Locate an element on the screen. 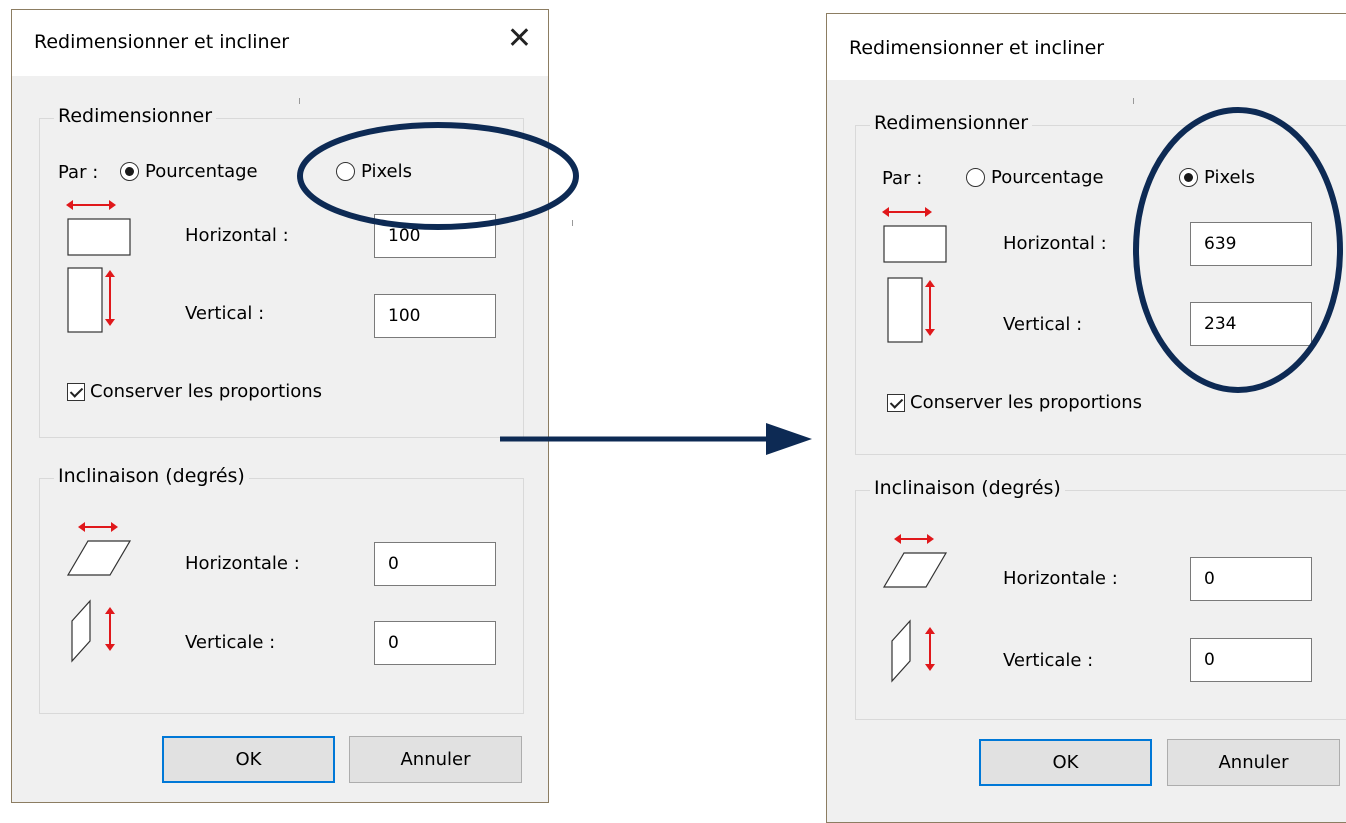 Image resolution: width=1346 pixels, height=823 pixels. highlight-pixels-option is located at coordinates (438, 176).